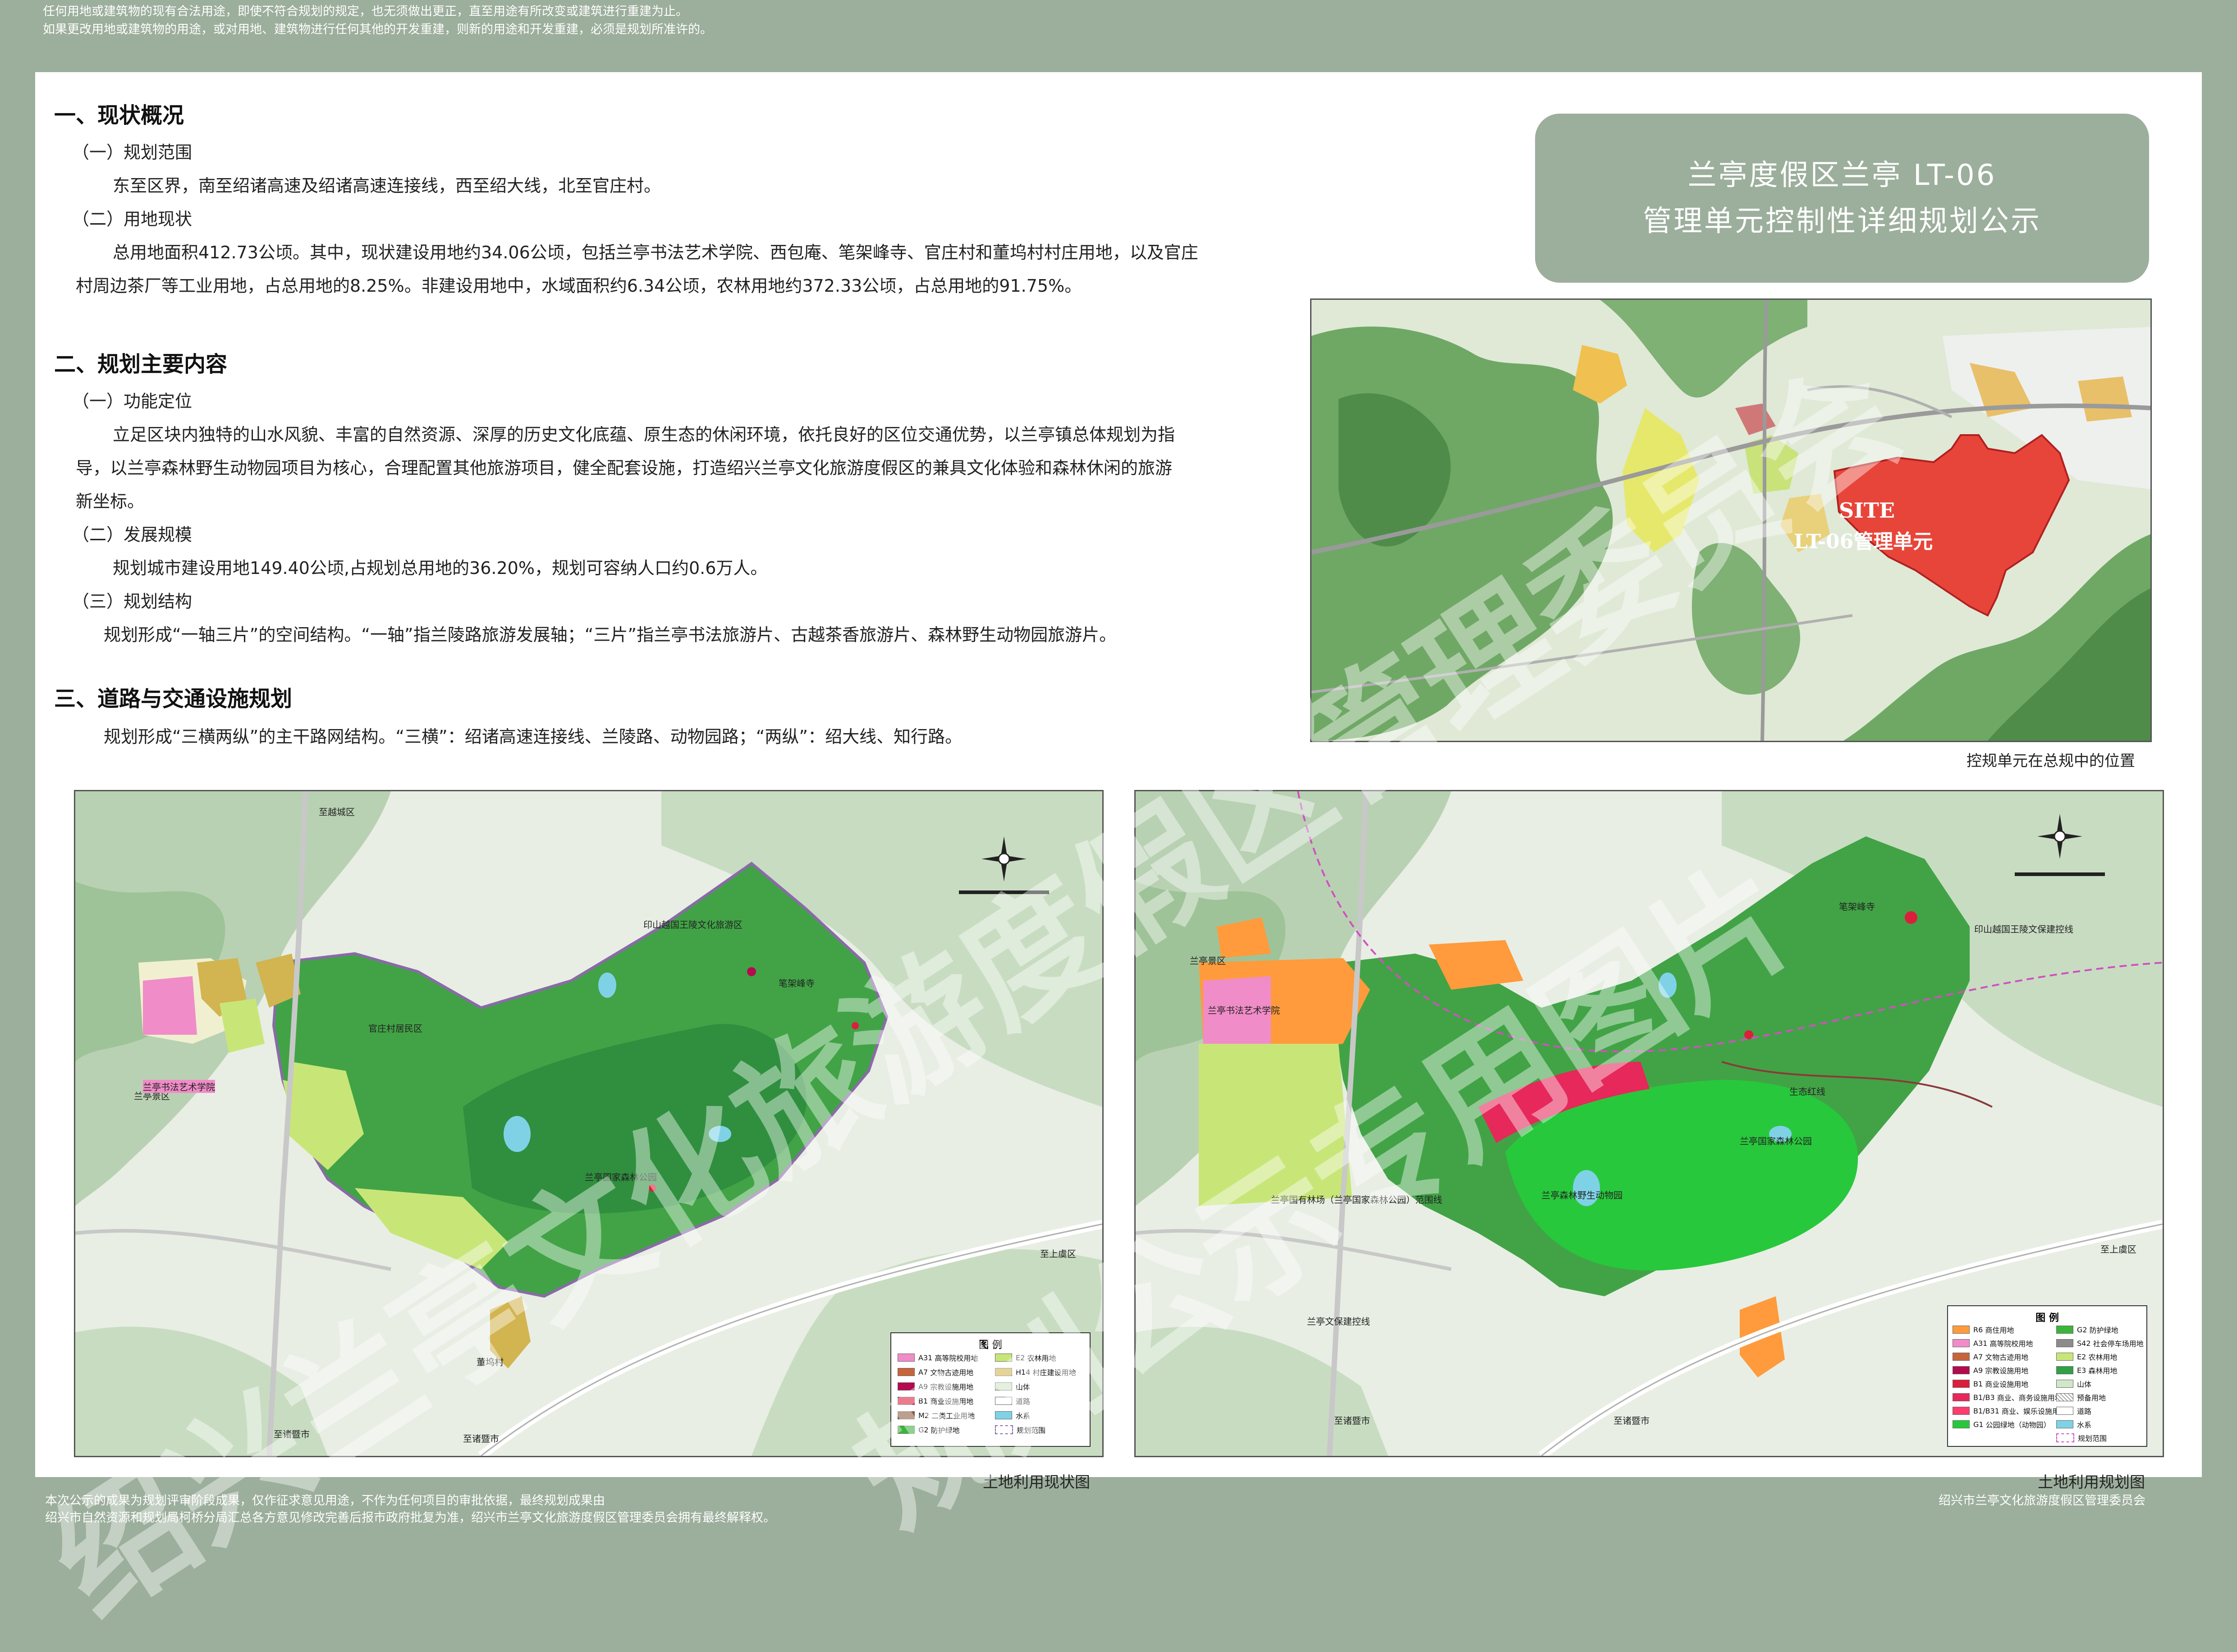  I want to click on legend-item-code: E2, so click(2081, 1357).